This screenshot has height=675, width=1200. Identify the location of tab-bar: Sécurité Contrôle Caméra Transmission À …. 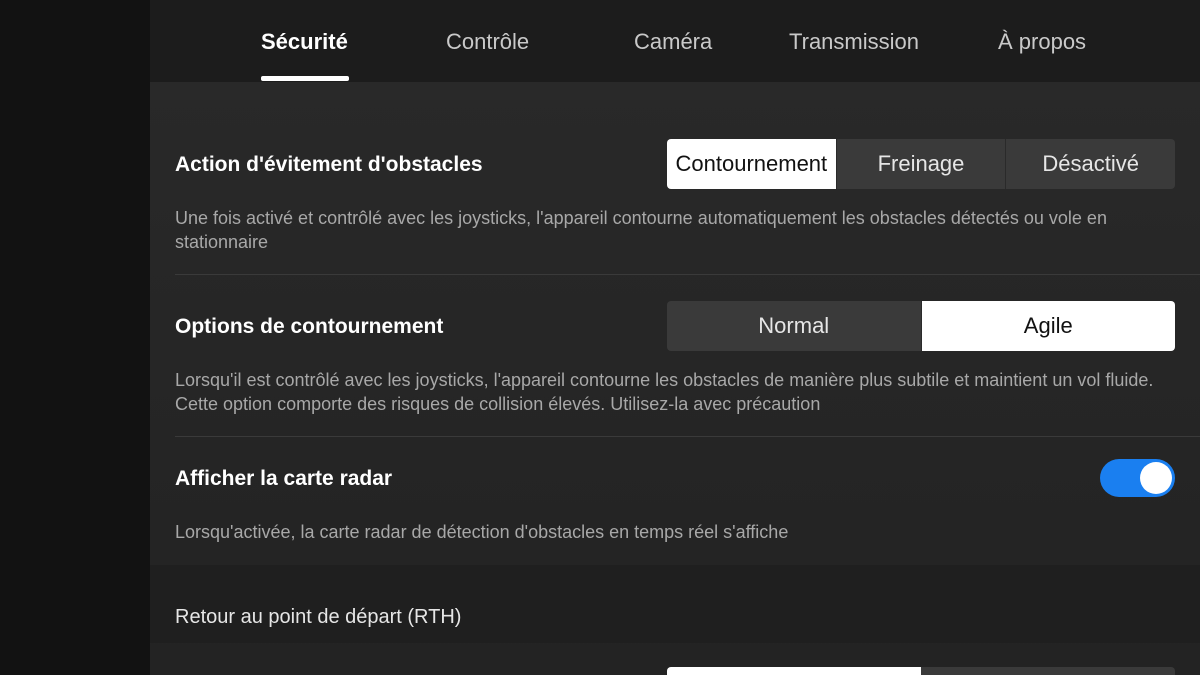
(675, 41).